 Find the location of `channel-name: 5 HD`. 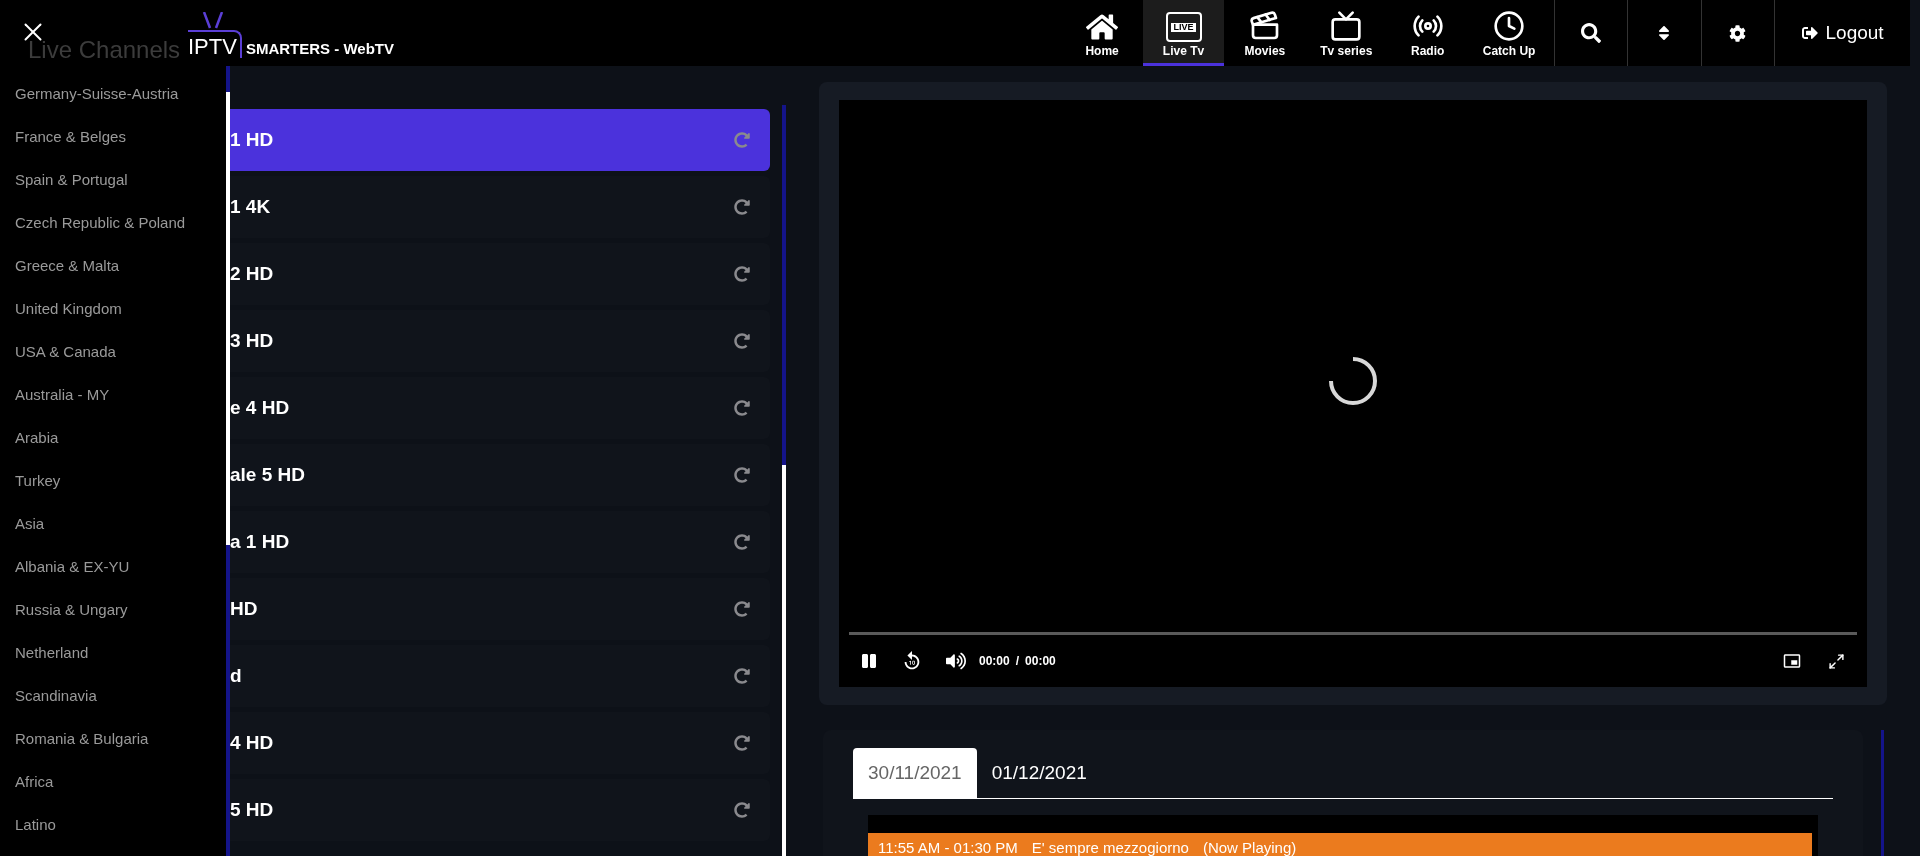

channel-name: 5 HD is located at coordinates (252, 809).